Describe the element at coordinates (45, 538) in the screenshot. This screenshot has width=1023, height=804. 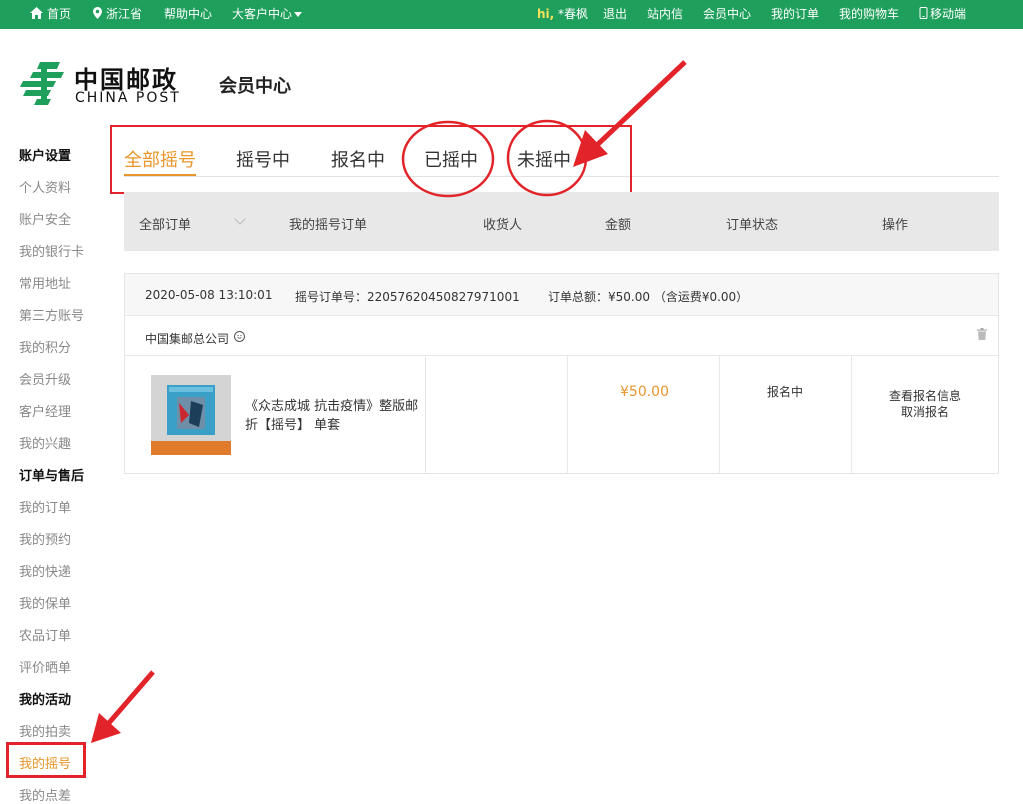
I see `sidebar-item-reservations: 我的预约` at that location.